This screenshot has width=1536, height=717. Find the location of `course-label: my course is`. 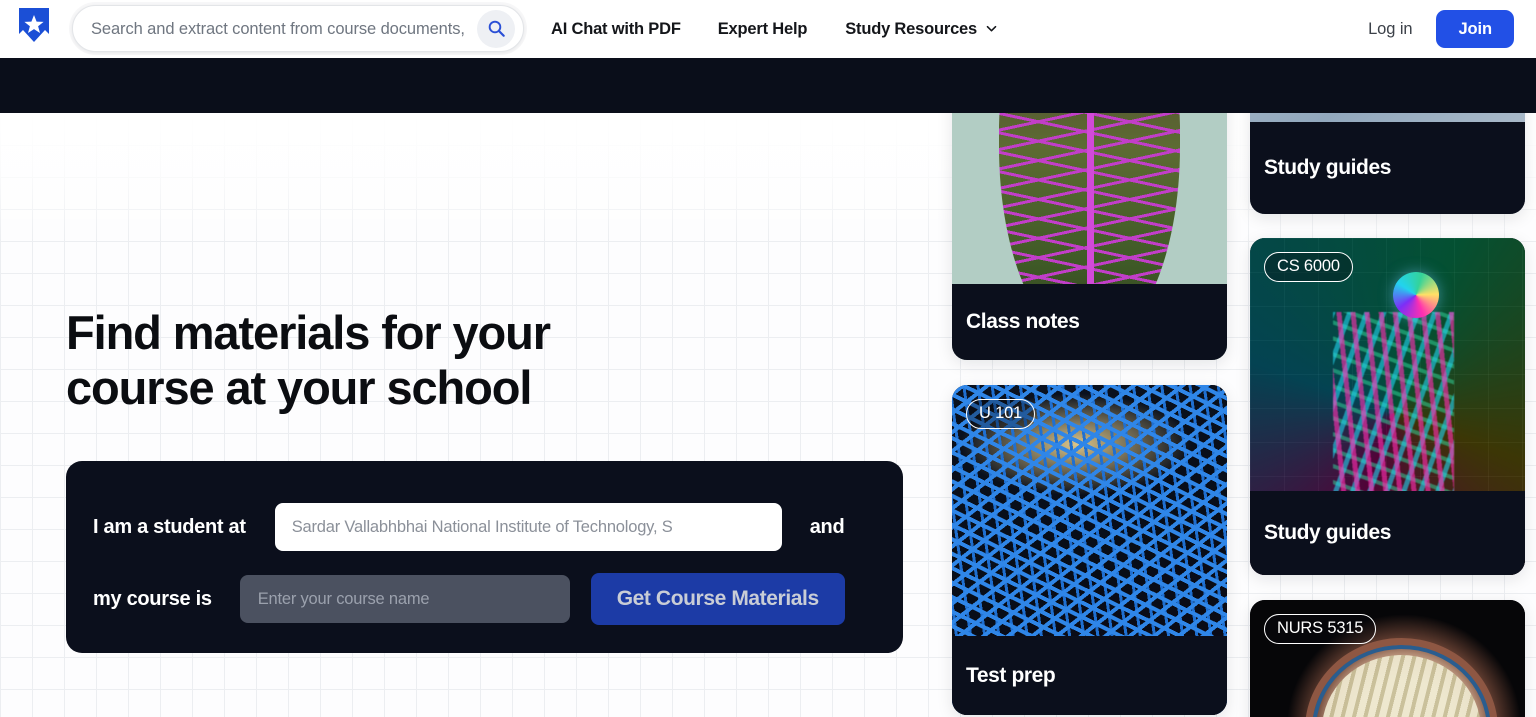

course-label: my course is is located at coordinates (152, 598).